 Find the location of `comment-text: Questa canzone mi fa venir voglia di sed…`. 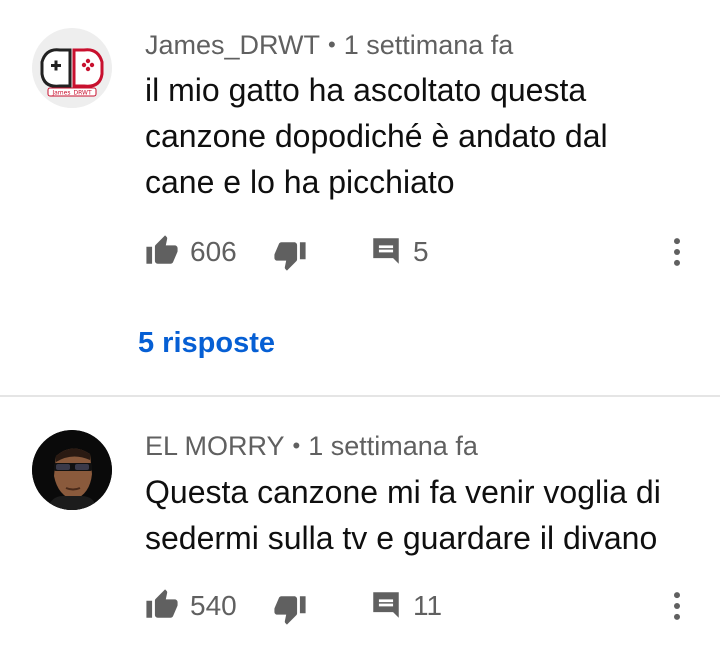

comment-text: Questa canzone mi fa venir voglia di sed… is located at coordinates (415, 515).